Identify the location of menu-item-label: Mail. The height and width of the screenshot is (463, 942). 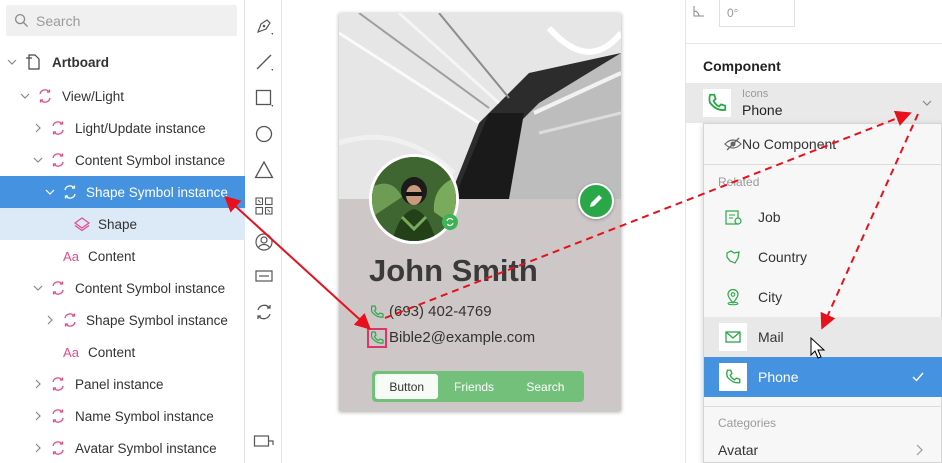
(771, 337).